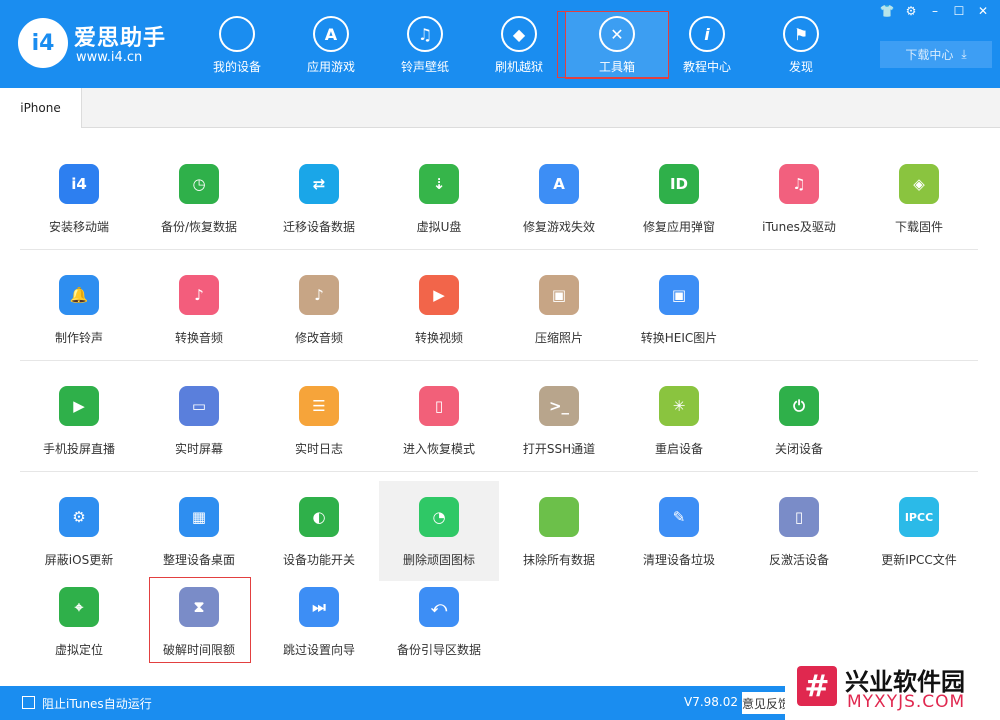 The image size is (1000, 720). Describe the element at coordinates (679, 517) in the screenshot. I see `broom-icon: ✎` at that location.